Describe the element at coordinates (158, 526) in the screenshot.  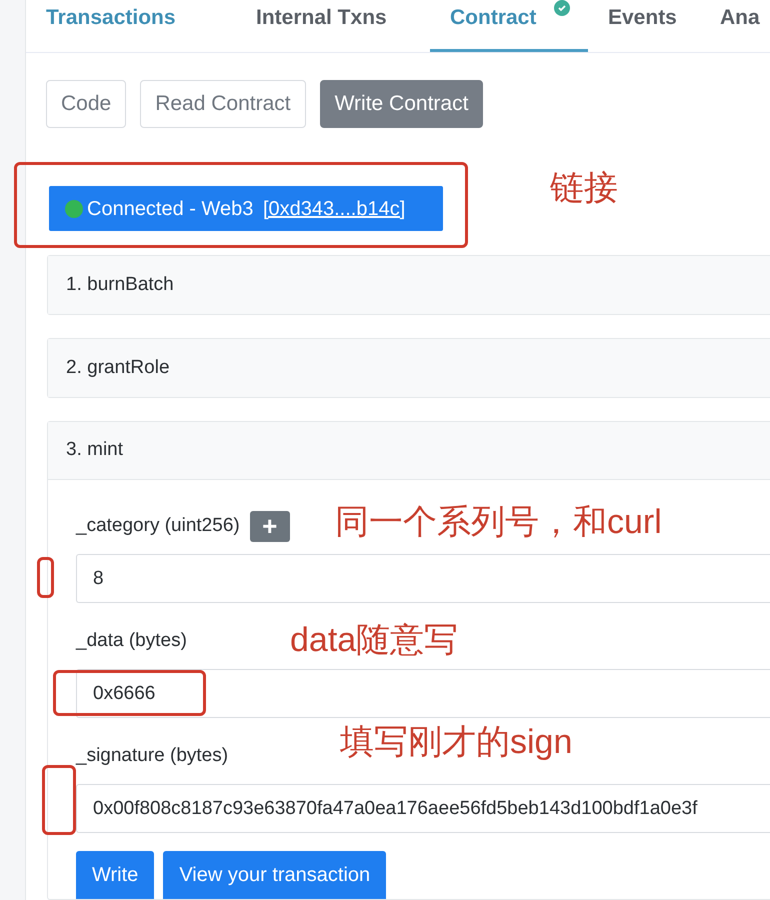
I see `field-label: _category (uint256)` at that location.